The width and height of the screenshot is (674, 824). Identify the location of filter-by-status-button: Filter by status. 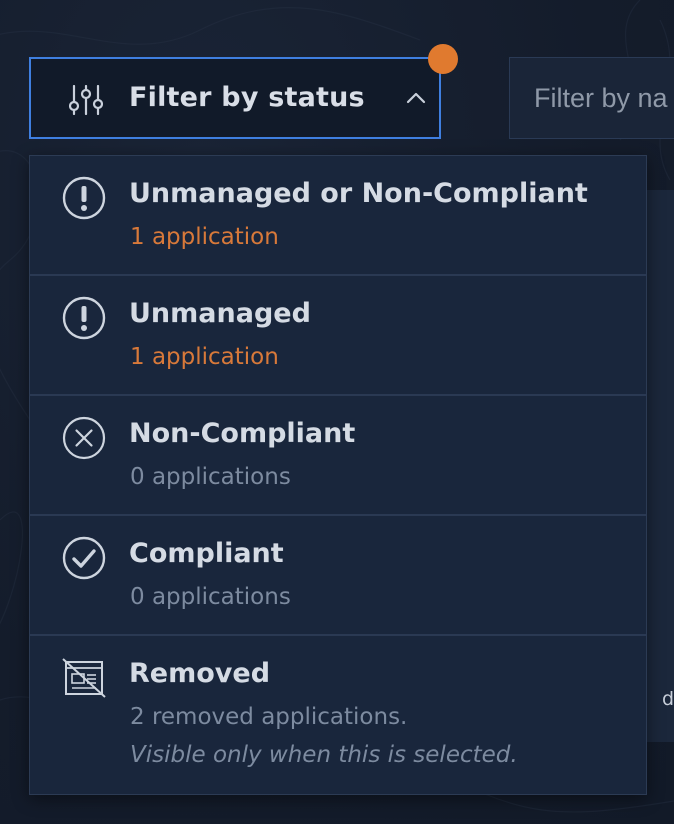
(235, 98).